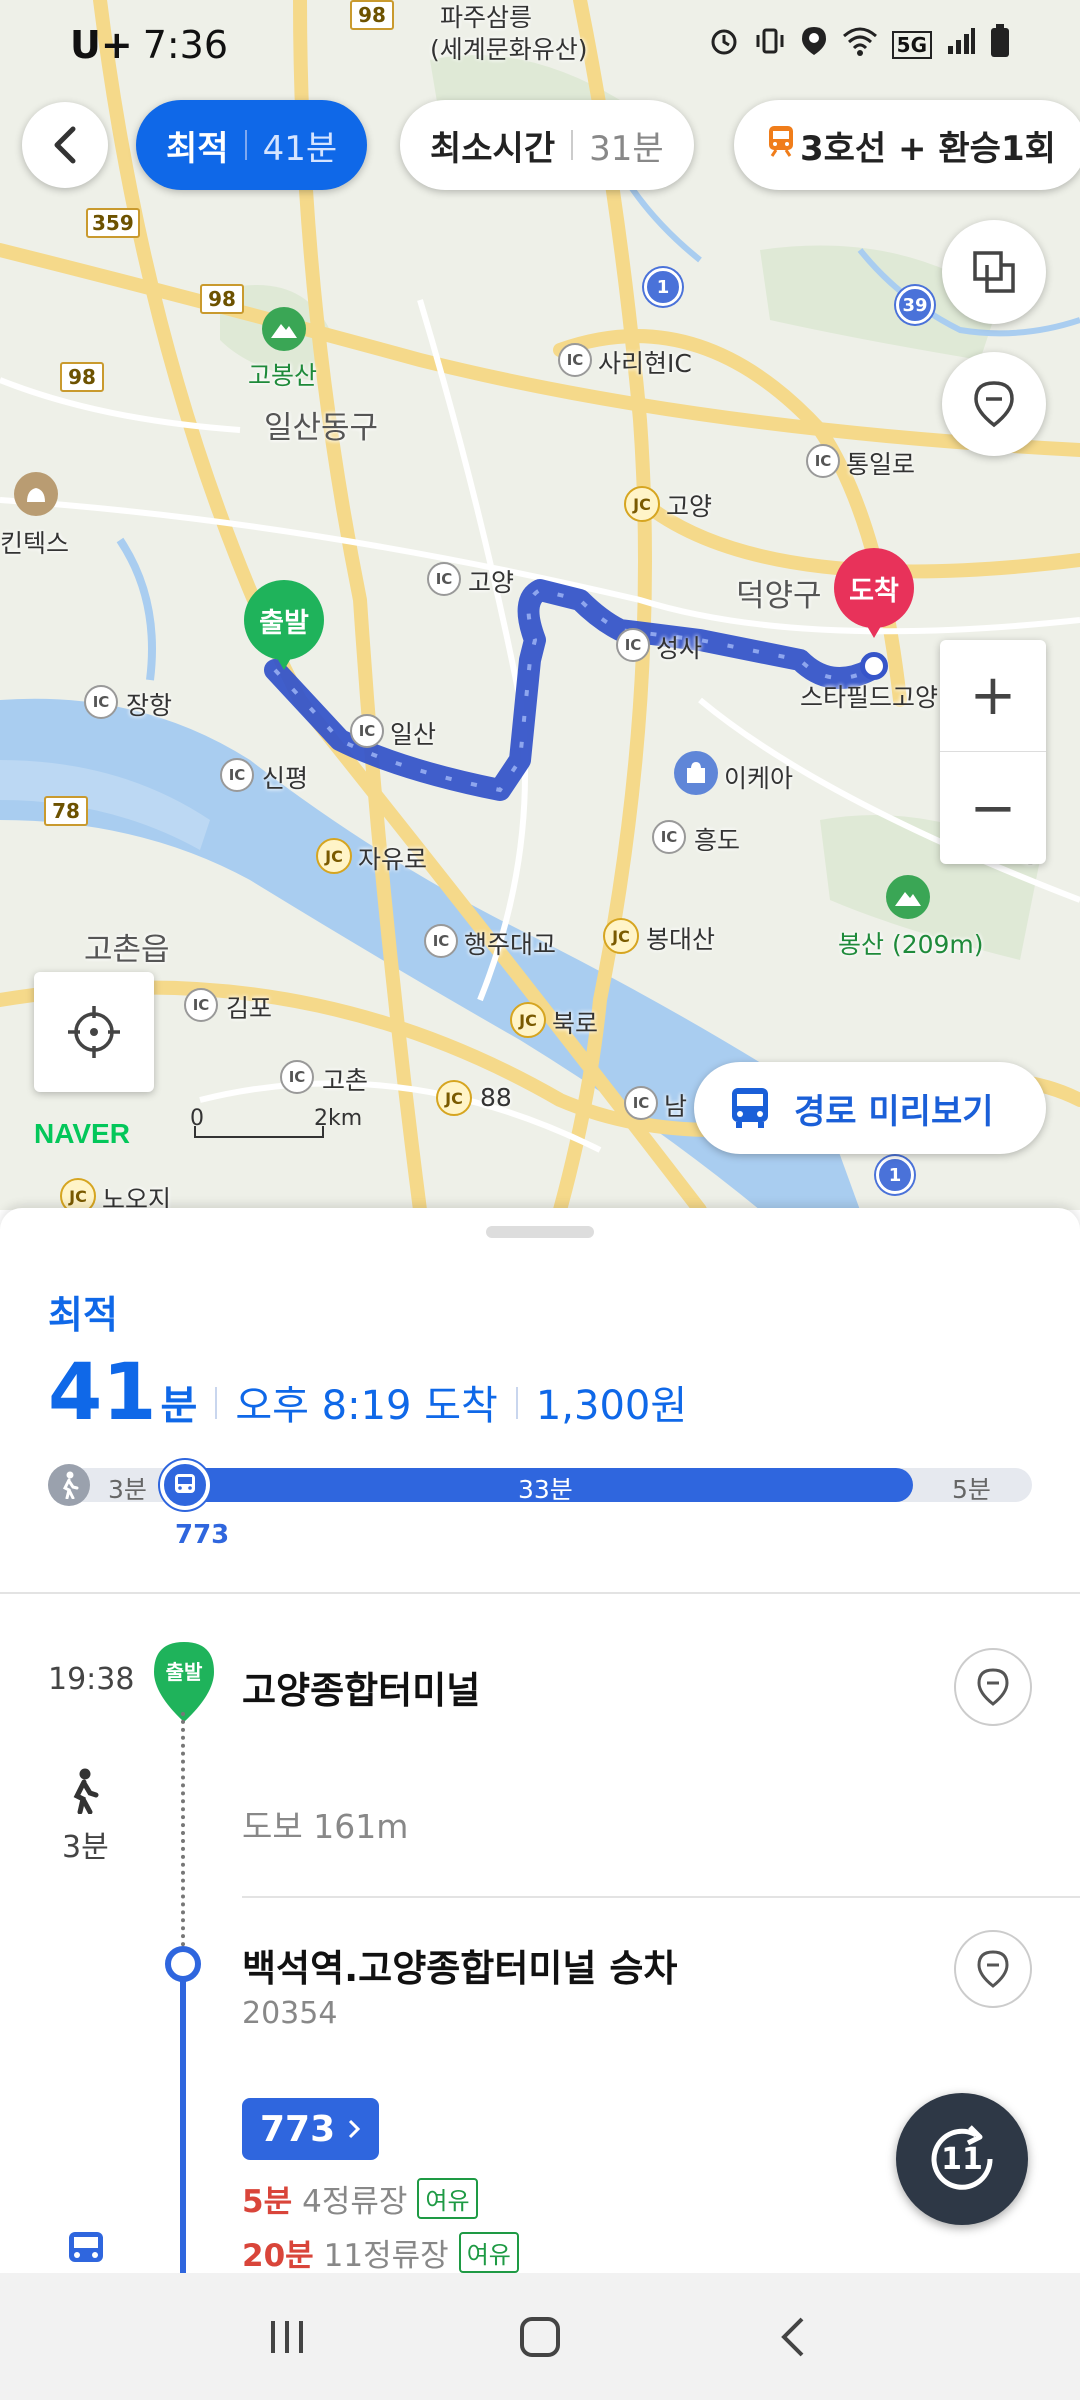 This screenshot has width=1080, height=2400. What do you see at coordinates (779, 596) in the screenshot?
I see `map-label: 덕양구` at bounding box center [779, 596].